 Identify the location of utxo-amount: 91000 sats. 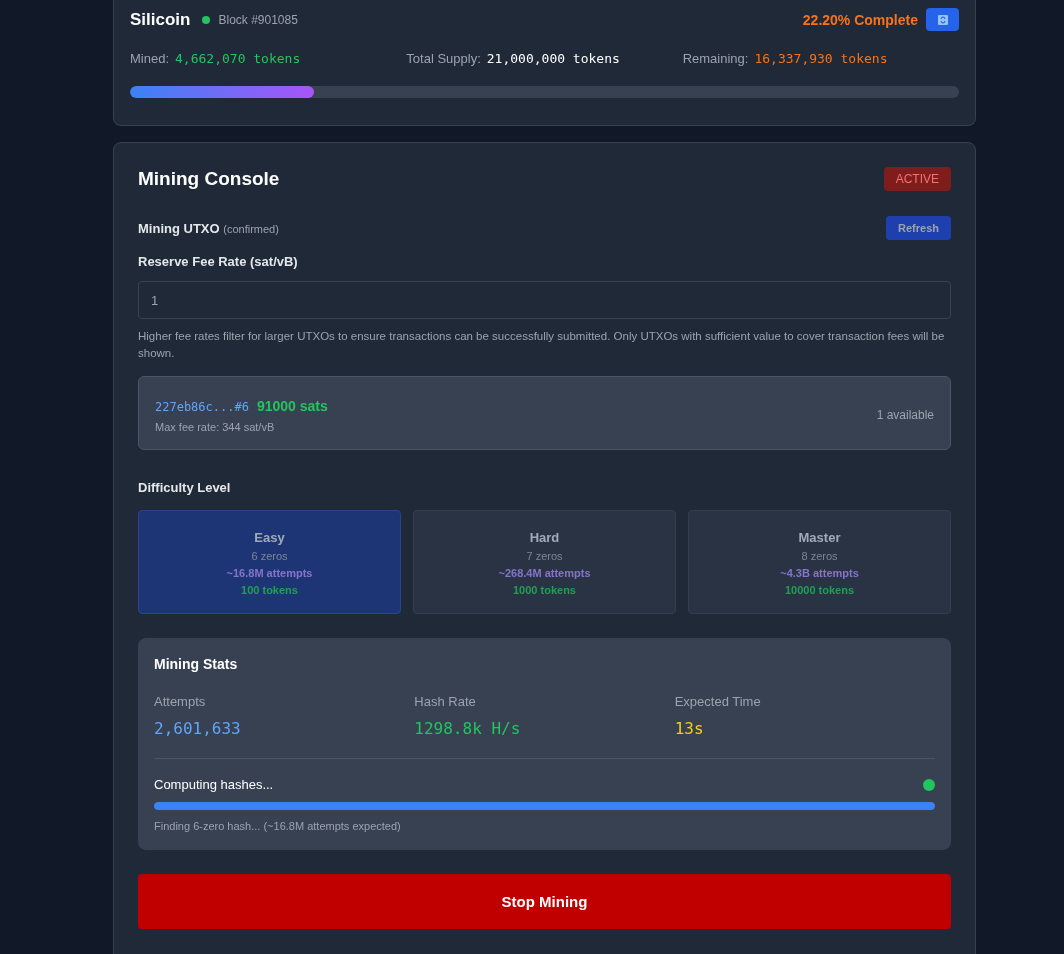
(292, 406).